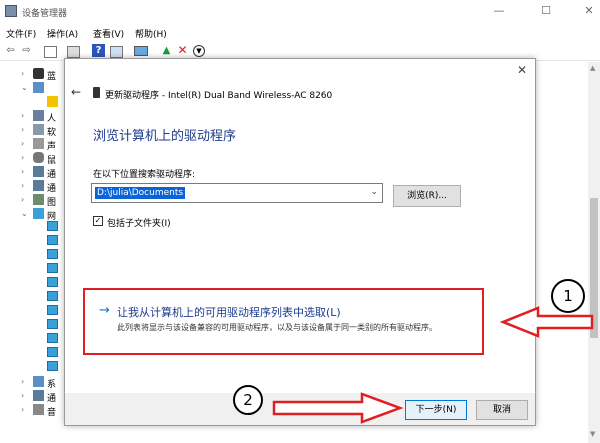  I want to click on arrow-to-option-annotation, so click(546, 322).